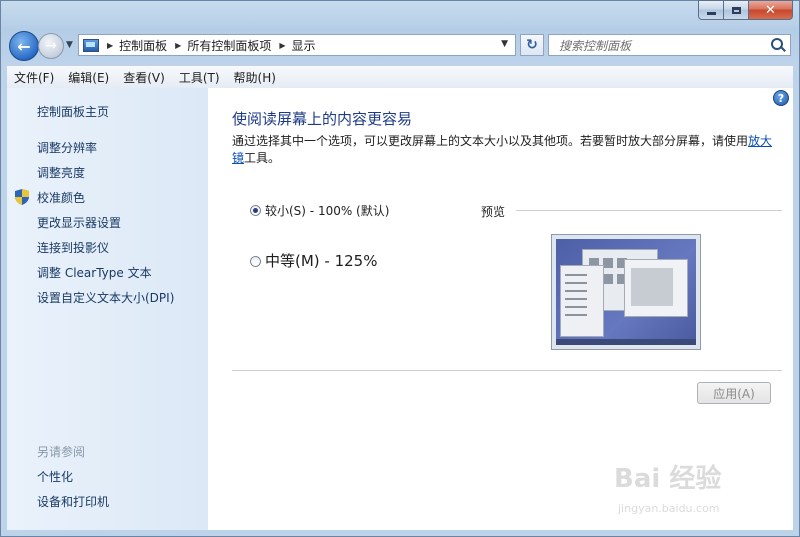  I want to click on address-bar: ▶ 控制面板 ▶ 所有控制面板项 ▶ 显示 ▼, so click(297, 45).